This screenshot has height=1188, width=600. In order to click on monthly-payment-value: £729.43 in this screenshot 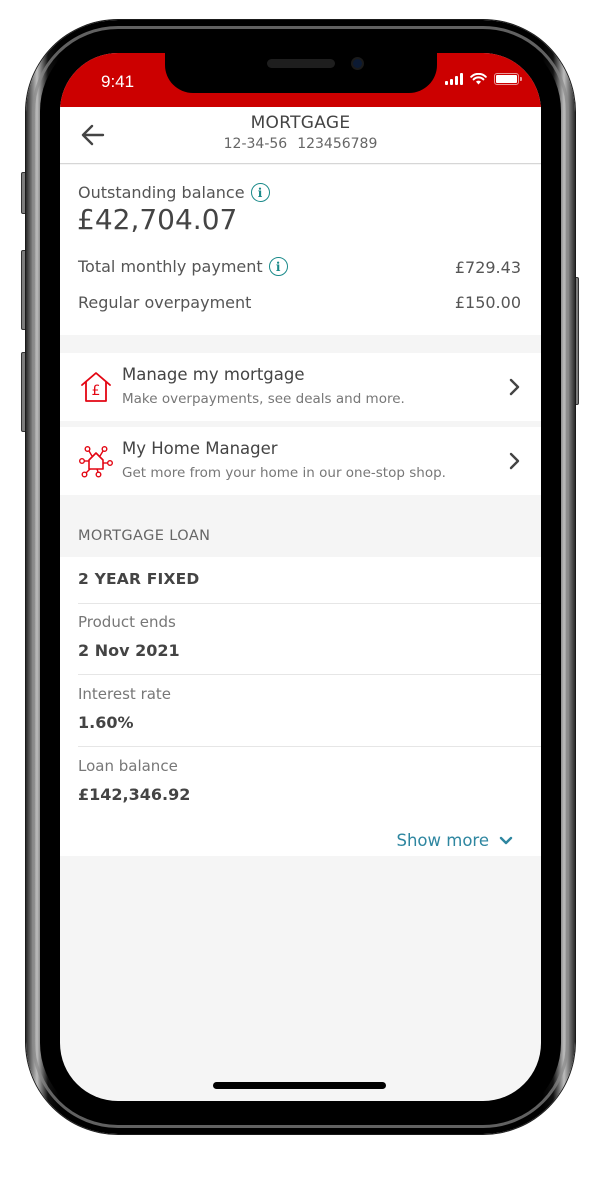, I will do `click(487, 267)`.